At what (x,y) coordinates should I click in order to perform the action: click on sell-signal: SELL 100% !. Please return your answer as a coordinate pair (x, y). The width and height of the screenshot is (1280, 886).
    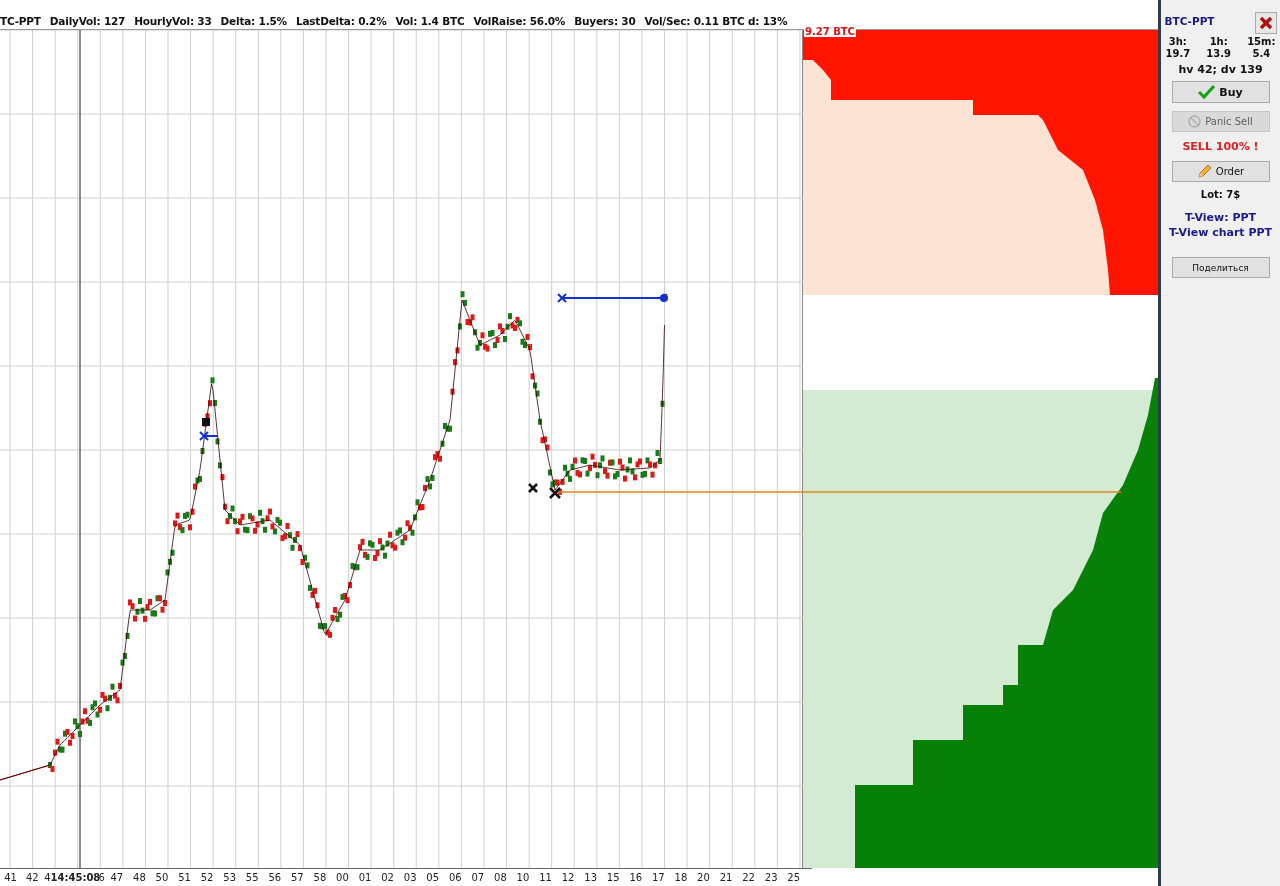
    Looking at the image, I should click on (1220, 146).